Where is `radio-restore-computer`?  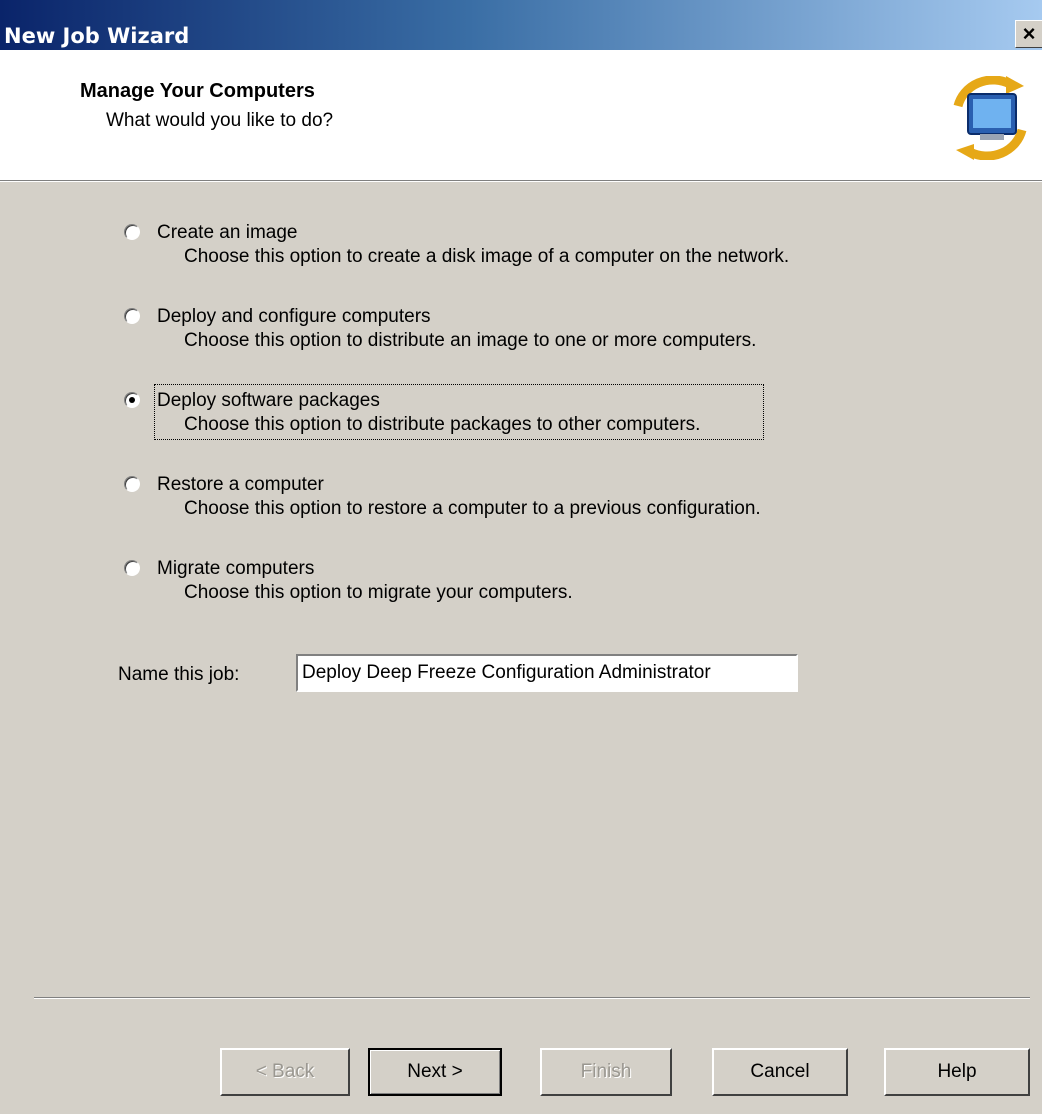 radio-restore-computer is located at coordinates (132, 484).